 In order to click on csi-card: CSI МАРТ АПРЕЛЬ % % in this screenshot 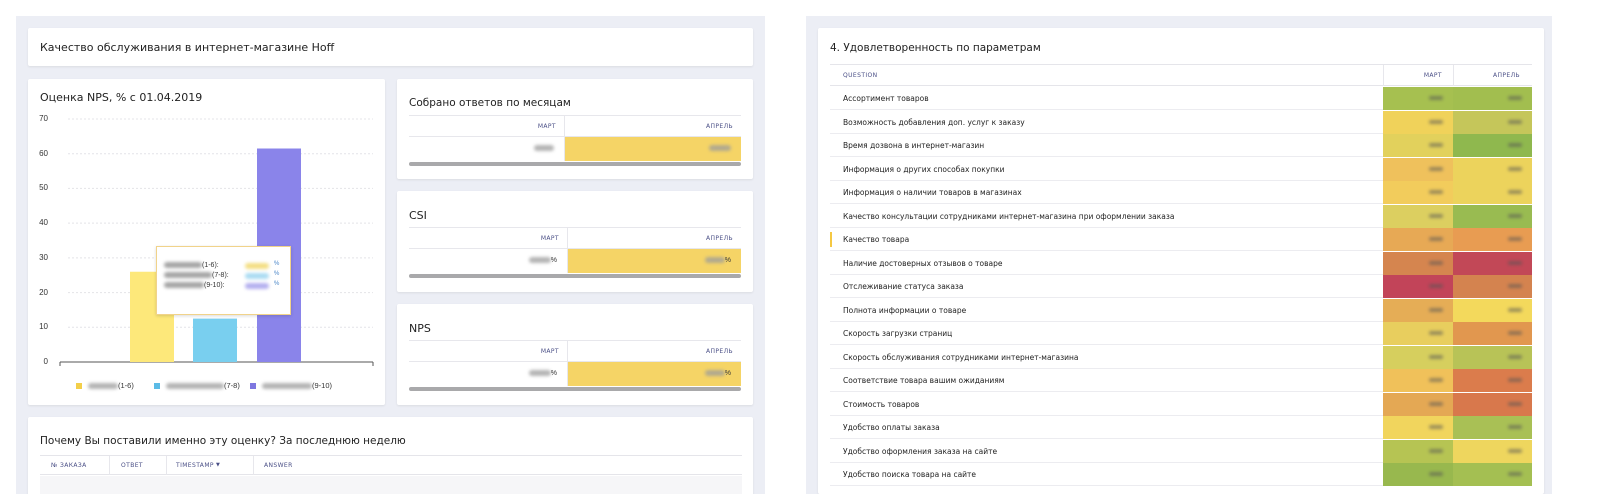, I will do `click(575, 241)`.